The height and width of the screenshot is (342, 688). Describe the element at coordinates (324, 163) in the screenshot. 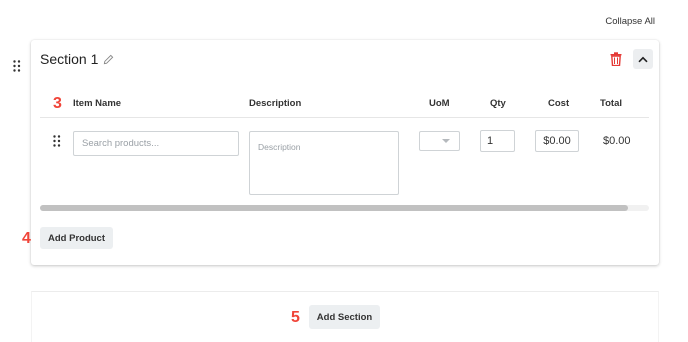

I see `description-field` at that location.